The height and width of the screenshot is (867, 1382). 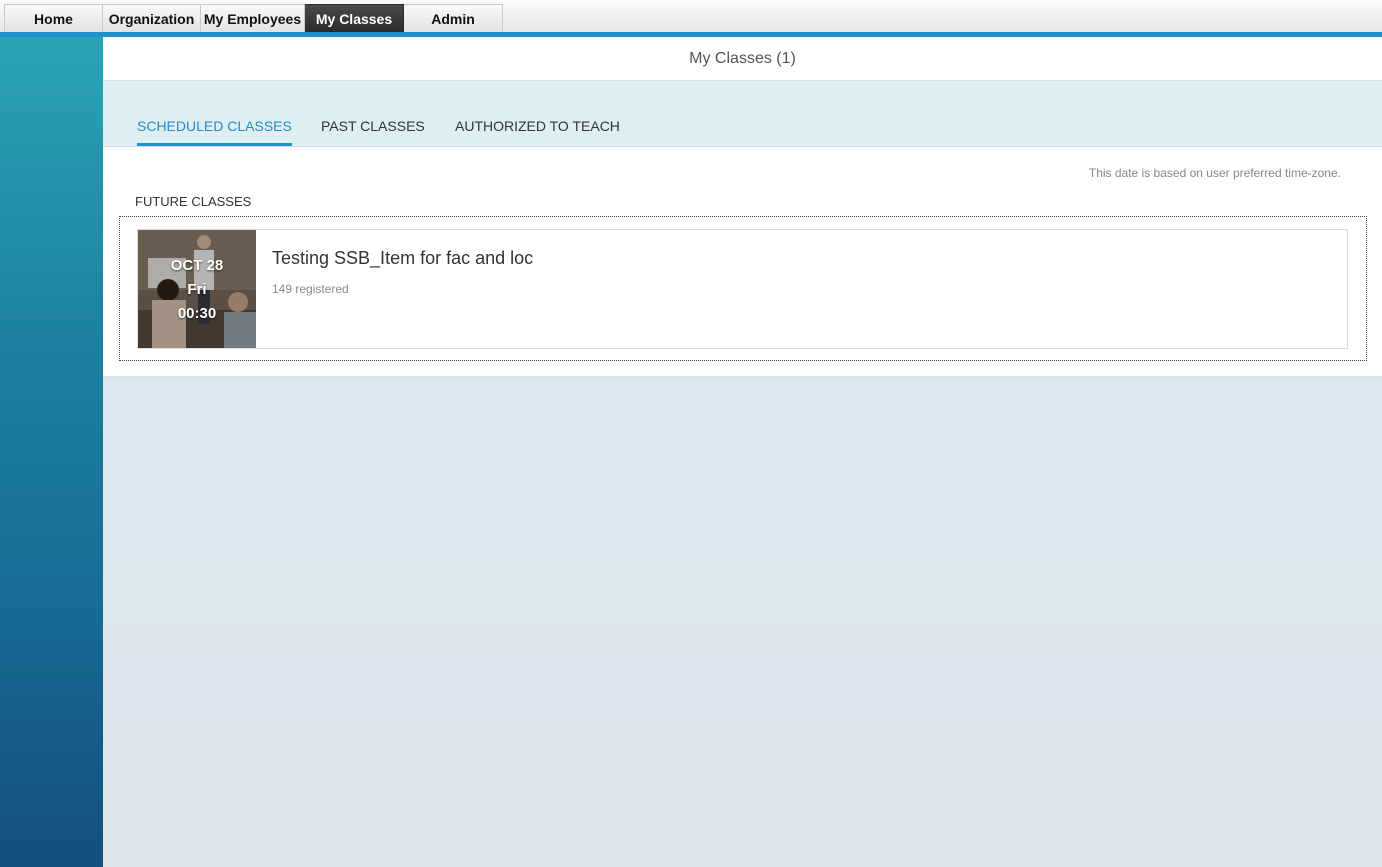 What do you see at coordinates (402, 258) in the screenshot?
I see `class-title-link: Testing SSB_Item for fac and loc` at bounding box center [402, 258].